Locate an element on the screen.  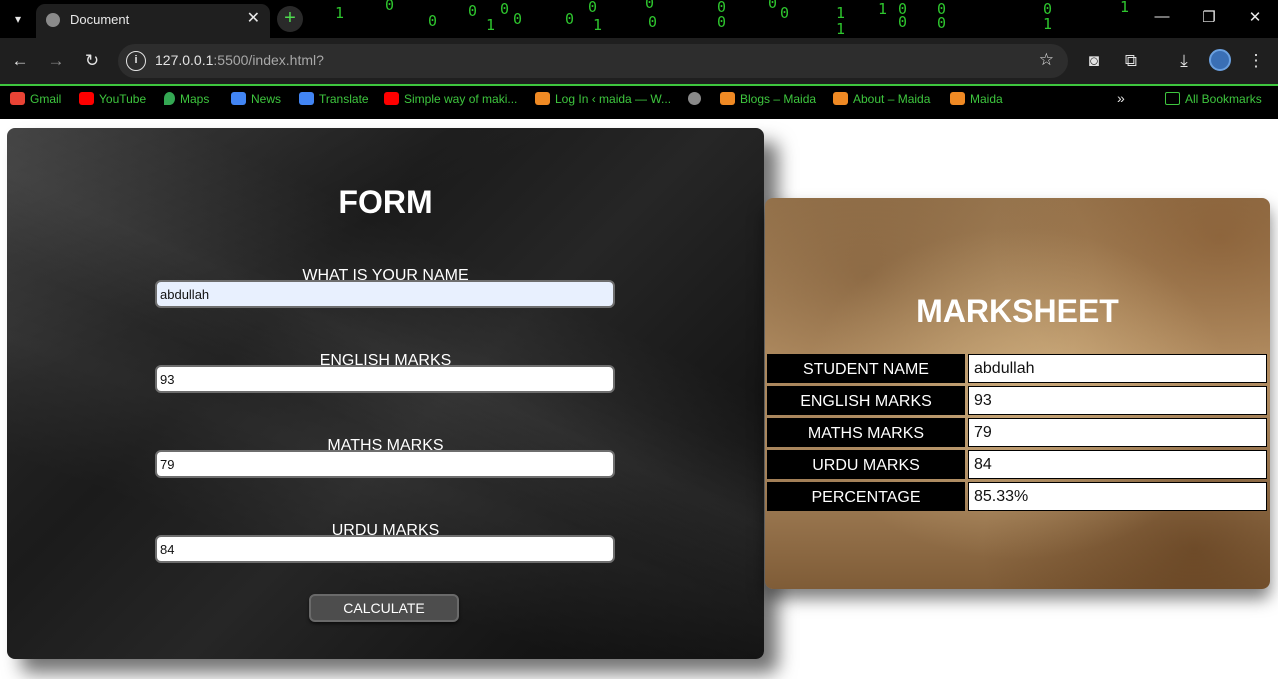
marksheet-title: MARKSHEET is located at coordinates (1017, 311).